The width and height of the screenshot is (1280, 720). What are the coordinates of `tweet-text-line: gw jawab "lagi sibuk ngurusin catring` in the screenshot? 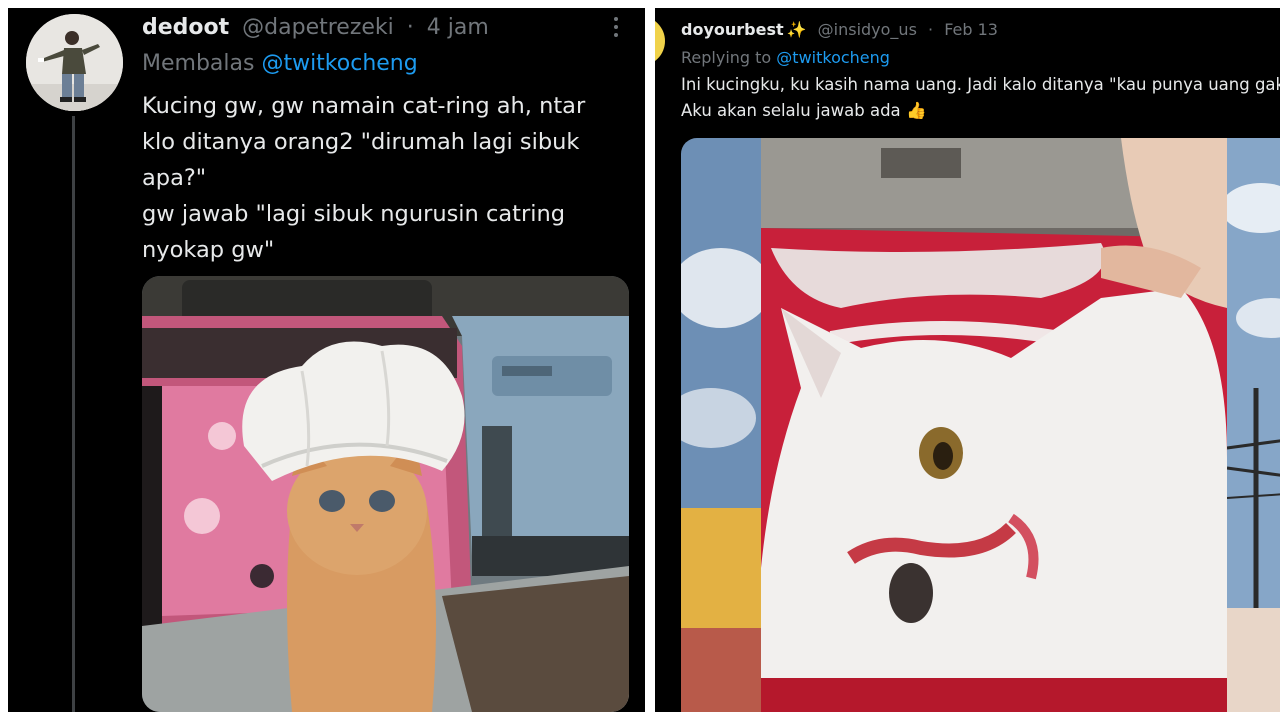 It's located at (353, 214).